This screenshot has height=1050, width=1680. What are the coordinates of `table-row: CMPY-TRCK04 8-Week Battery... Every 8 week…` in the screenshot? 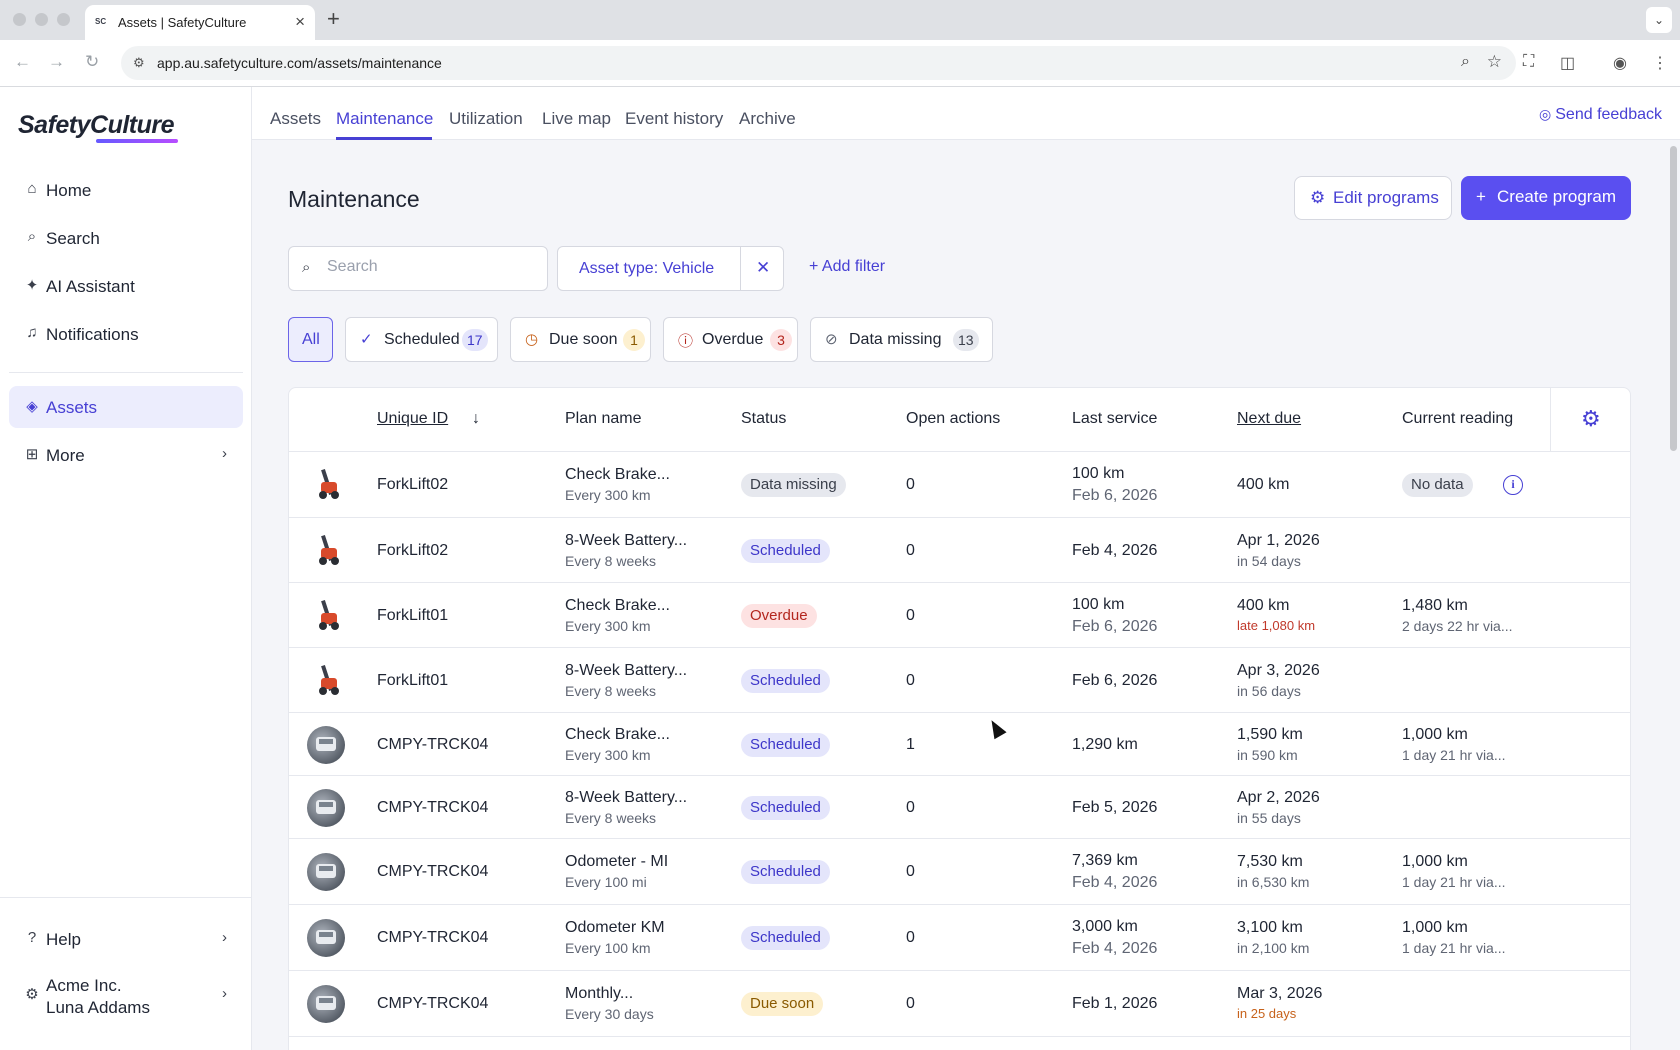 It's located at (959, 807).